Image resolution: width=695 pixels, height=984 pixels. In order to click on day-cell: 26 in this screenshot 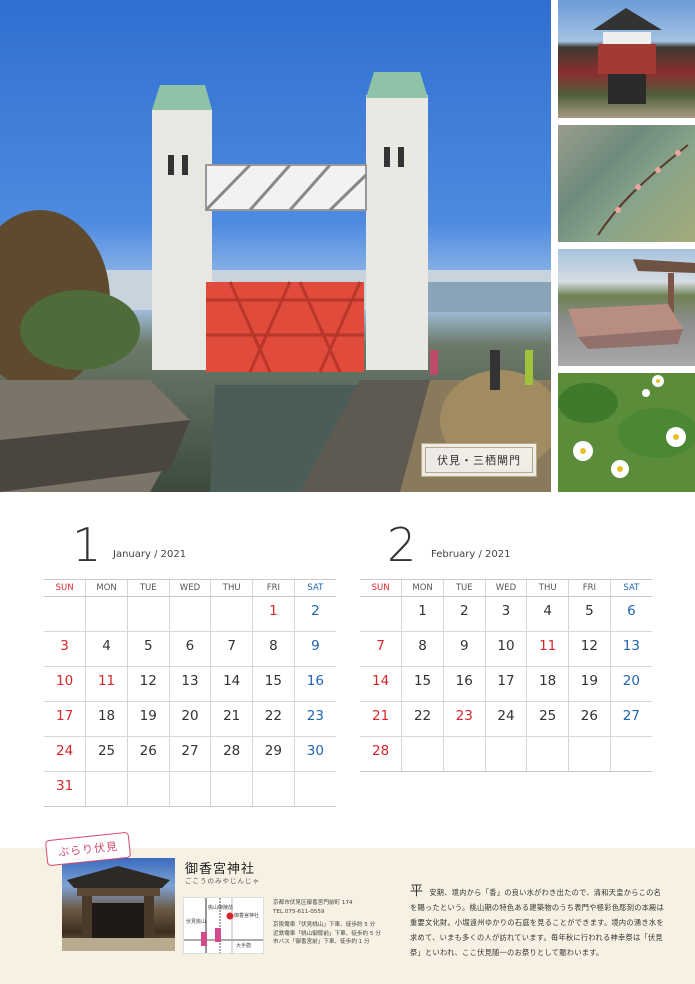, I will do `click(148, 754)`.